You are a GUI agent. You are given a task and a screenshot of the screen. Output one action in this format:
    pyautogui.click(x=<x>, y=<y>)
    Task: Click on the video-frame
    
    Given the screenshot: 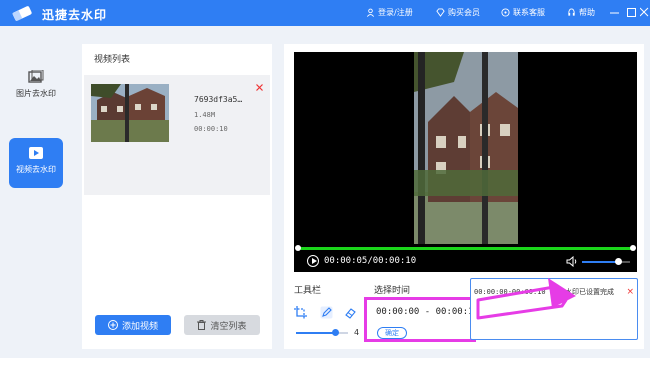 What is the action you would take?
    pyautogui.click(x=466, y=148)
    